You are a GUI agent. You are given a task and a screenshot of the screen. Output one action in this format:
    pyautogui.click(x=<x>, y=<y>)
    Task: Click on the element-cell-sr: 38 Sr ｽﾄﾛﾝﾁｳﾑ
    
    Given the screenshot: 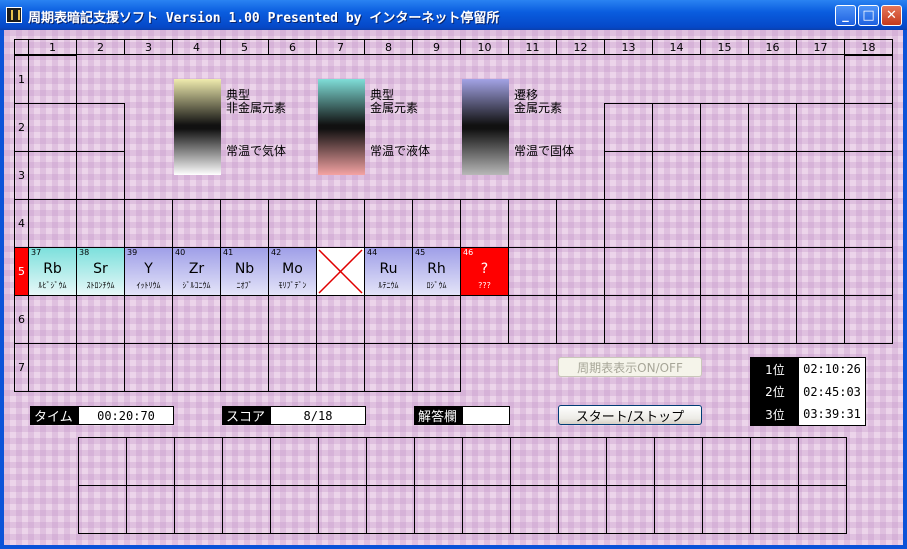 What is the action you would take?
    pyautogui.click(x=100, y=271)
    